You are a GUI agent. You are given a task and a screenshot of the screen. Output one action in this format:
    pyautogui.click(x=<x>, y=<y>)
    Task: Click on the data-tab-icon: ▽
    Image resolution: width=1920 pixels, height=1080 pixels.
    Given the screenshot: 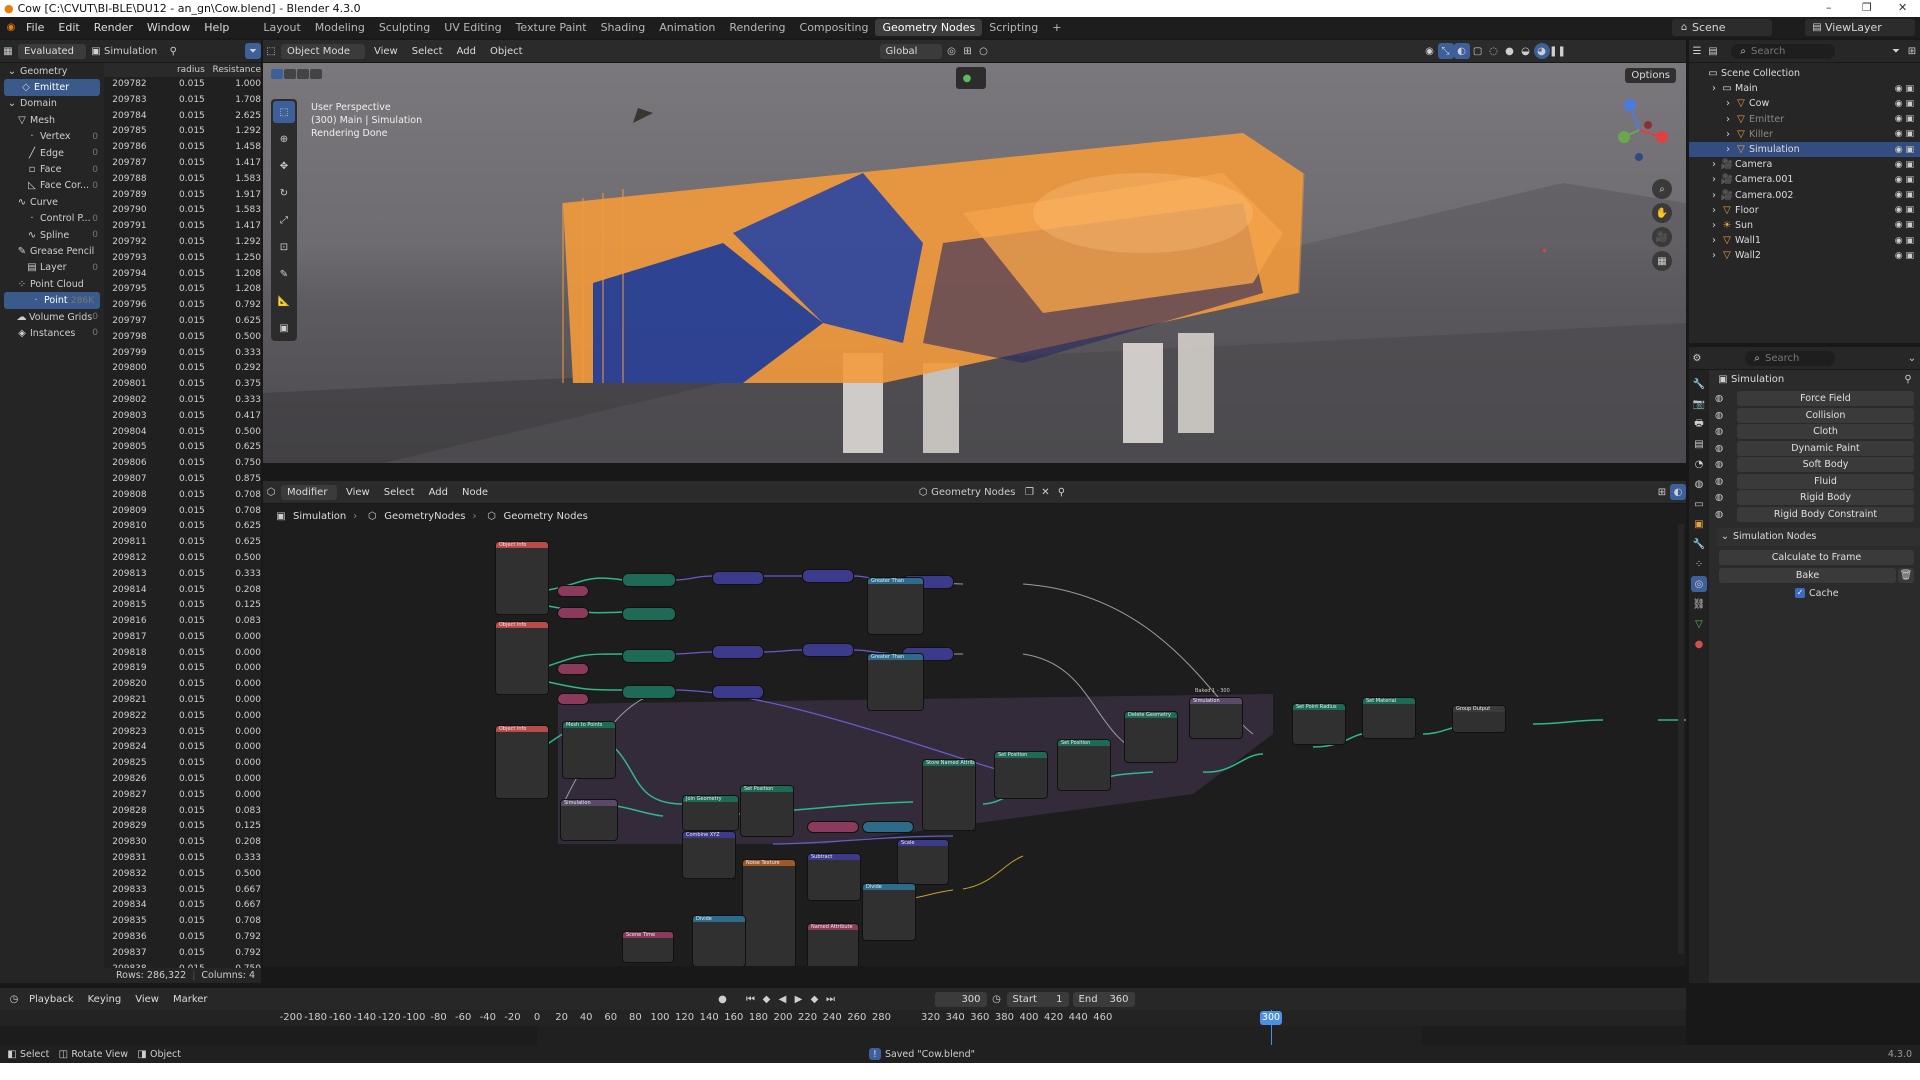 What is the action you would take?
    pyautogui.click(x=1699, y=624)
    